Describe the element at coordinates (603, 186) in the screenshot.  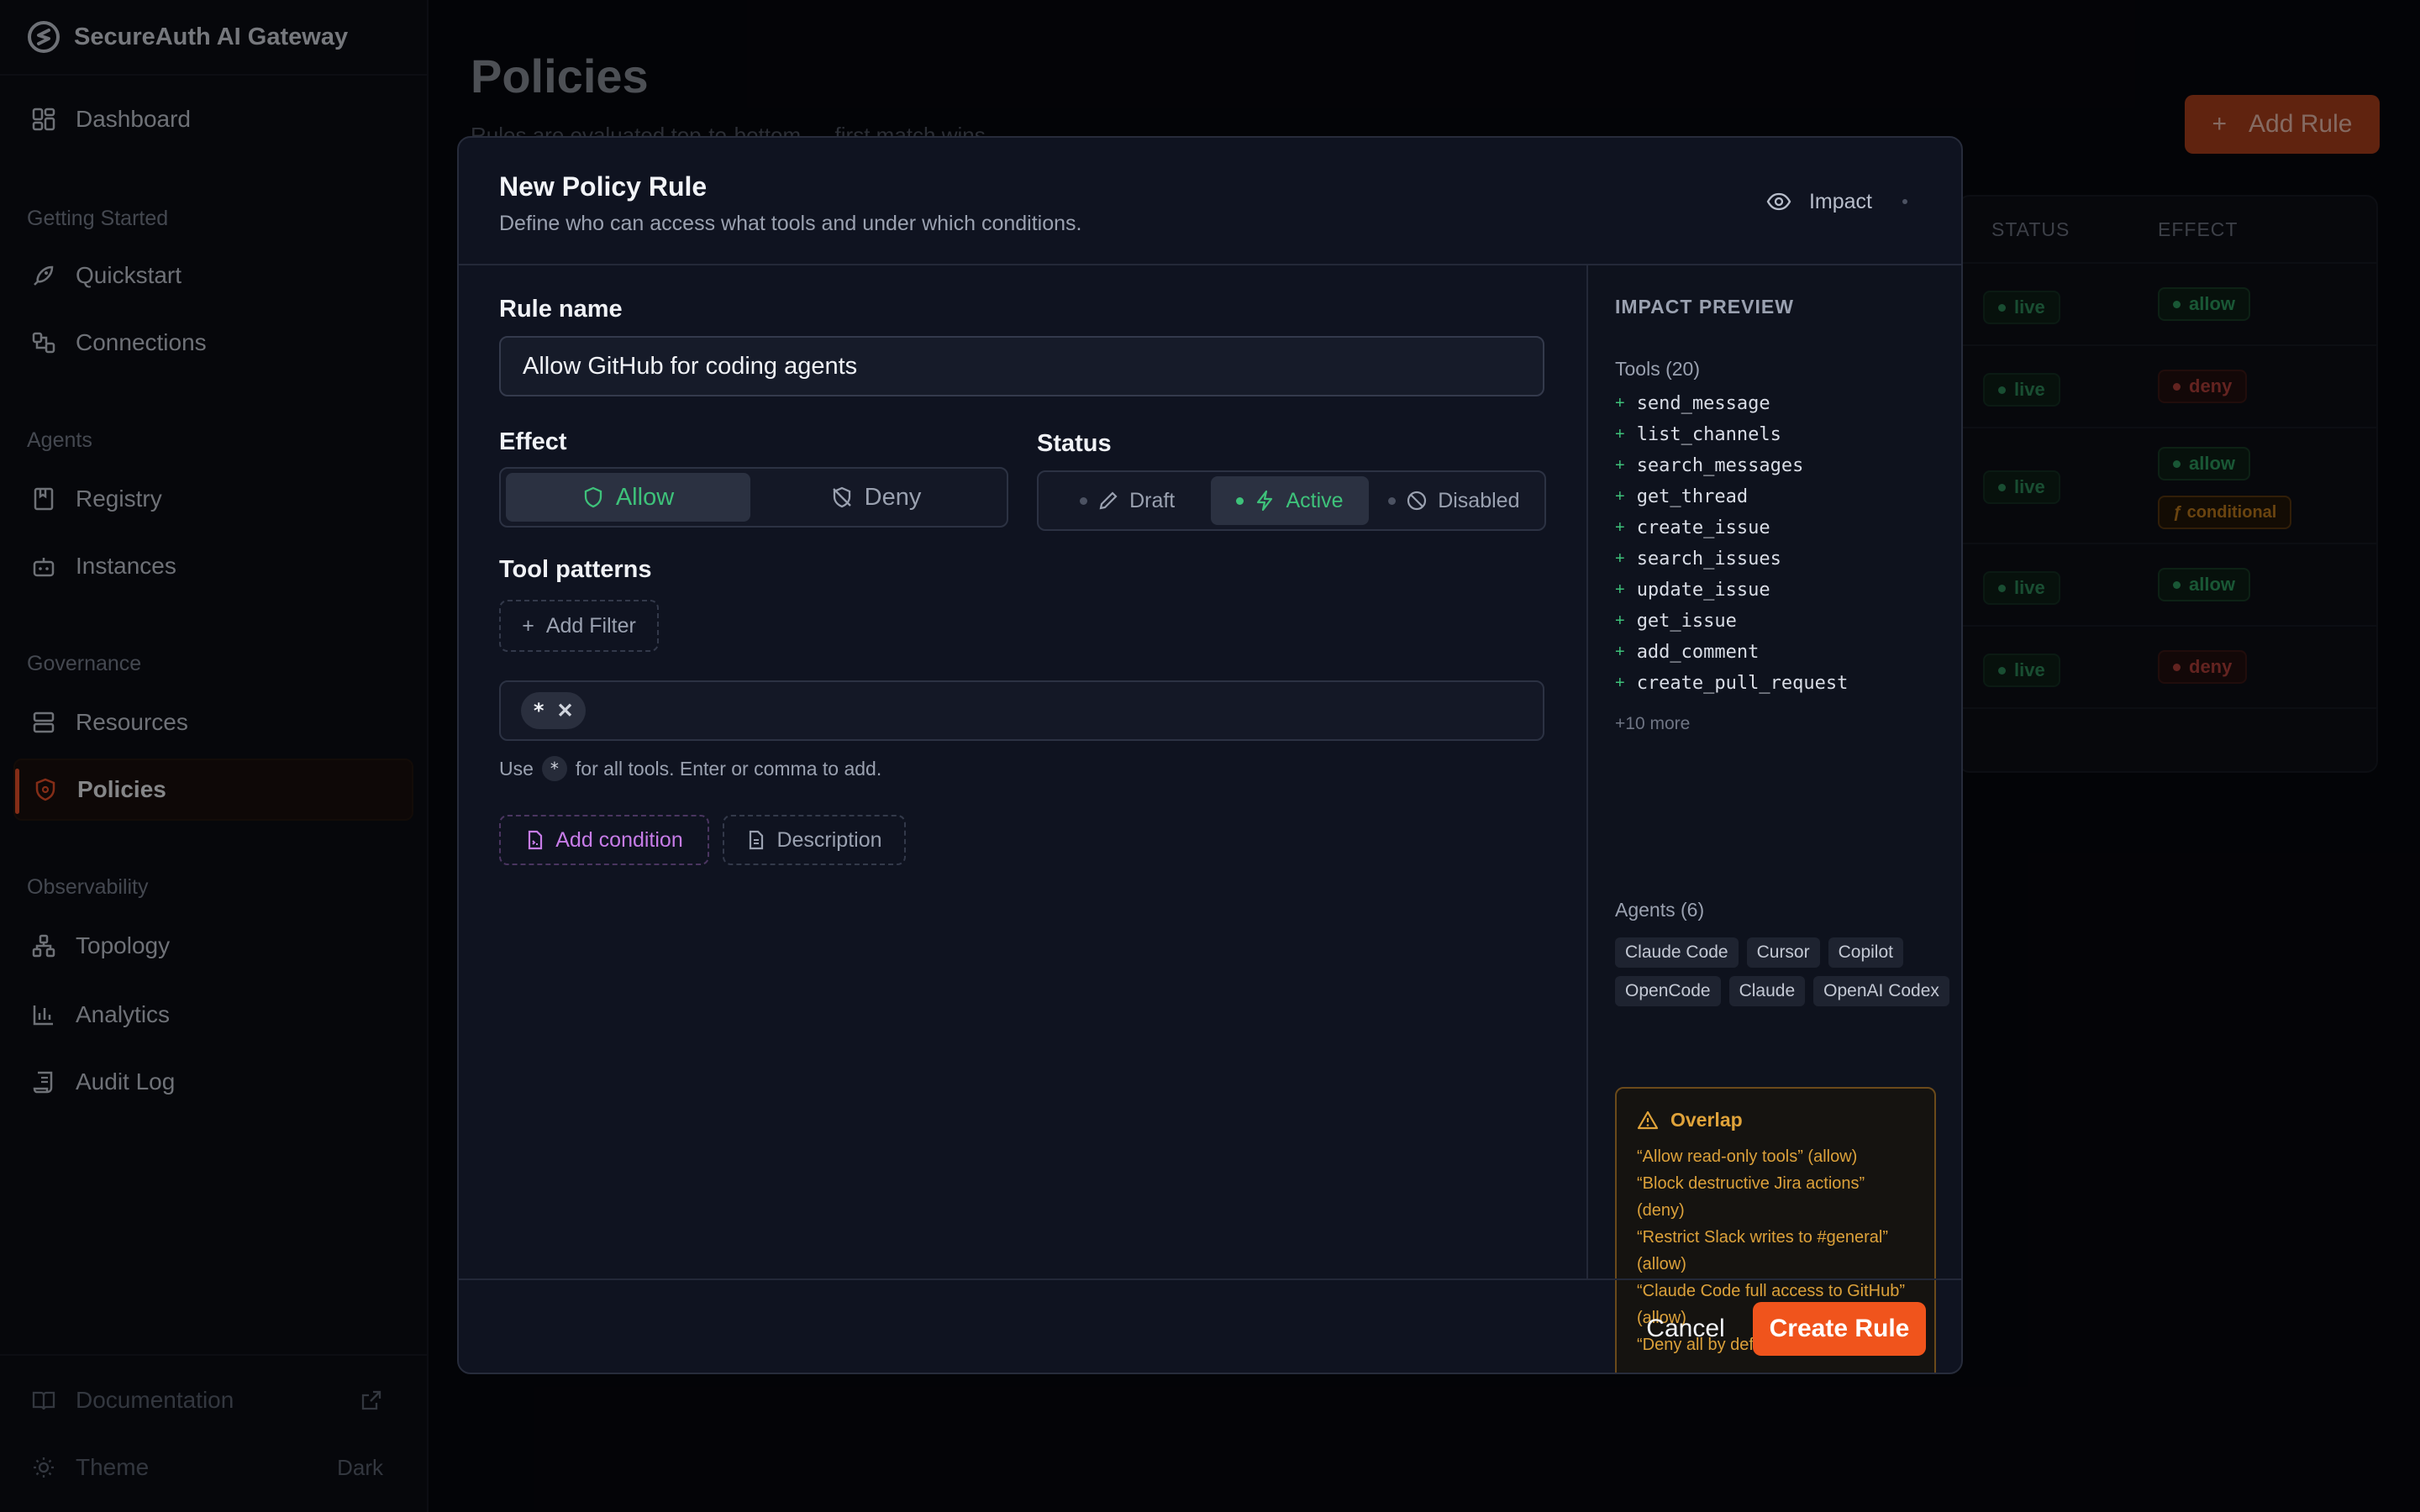
I see `dialog-title: New Policy Rule` at that location.